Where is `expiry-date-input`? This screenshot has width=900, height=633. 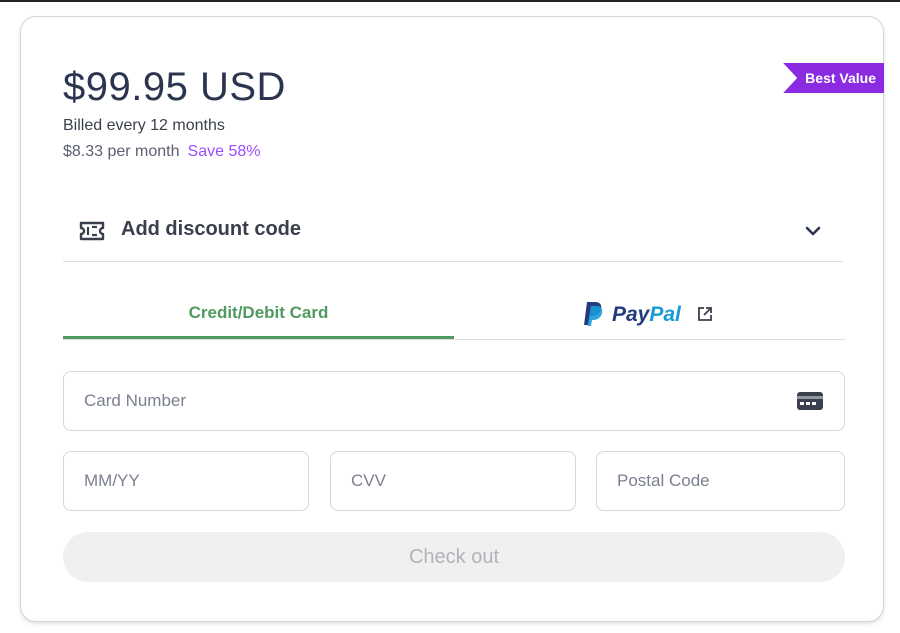 expiry-date-input is located at coordinates (186, 481).